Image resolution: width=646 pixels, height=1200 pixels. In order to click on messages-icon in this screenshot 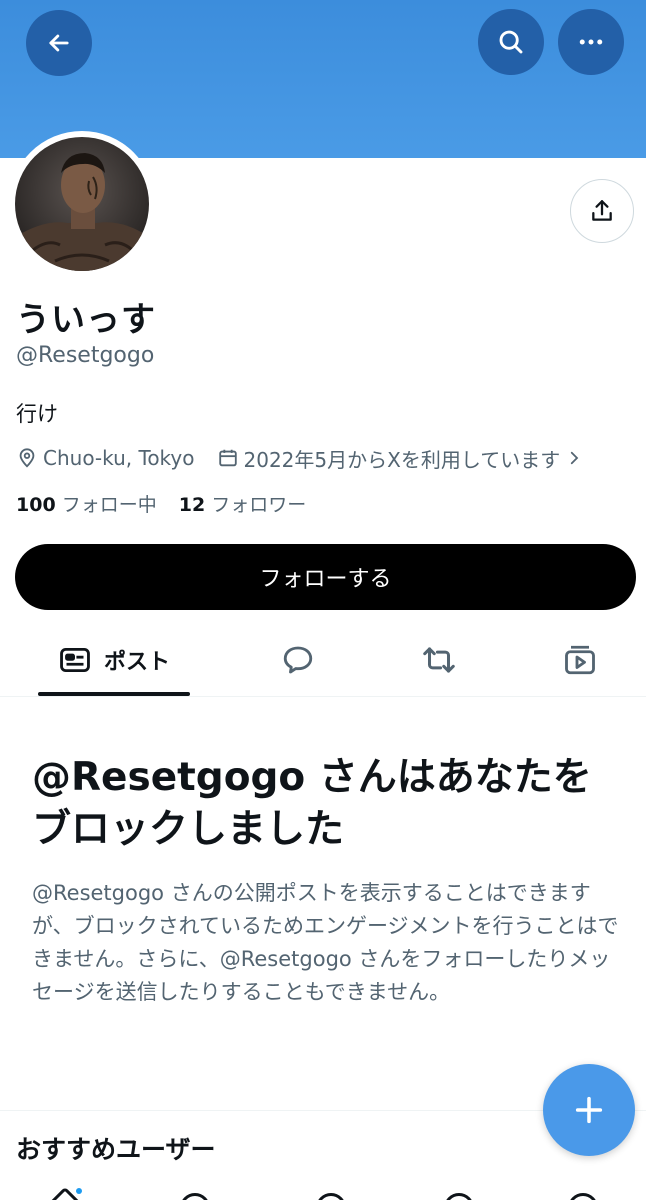, I will do `click(583, 1196)`.